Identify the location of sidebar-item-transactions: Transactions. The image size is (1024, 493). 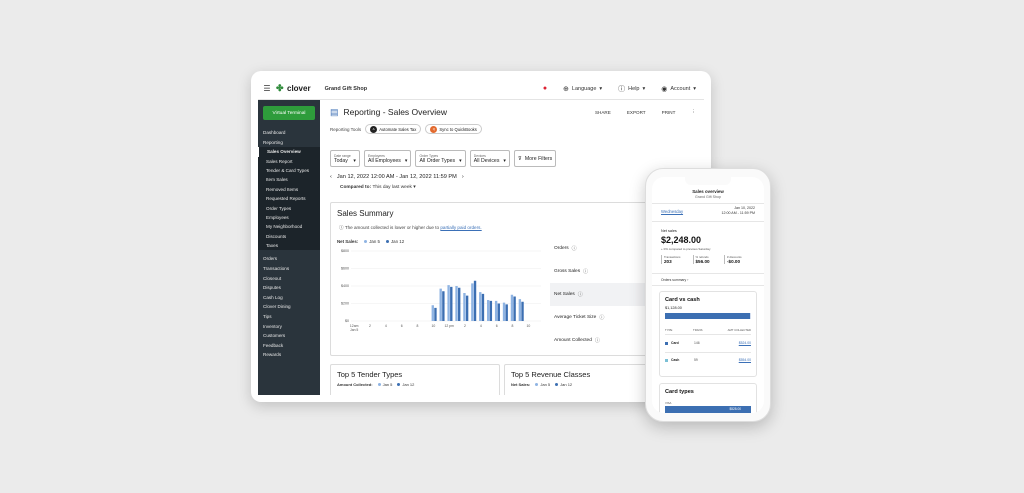
(289, 269).